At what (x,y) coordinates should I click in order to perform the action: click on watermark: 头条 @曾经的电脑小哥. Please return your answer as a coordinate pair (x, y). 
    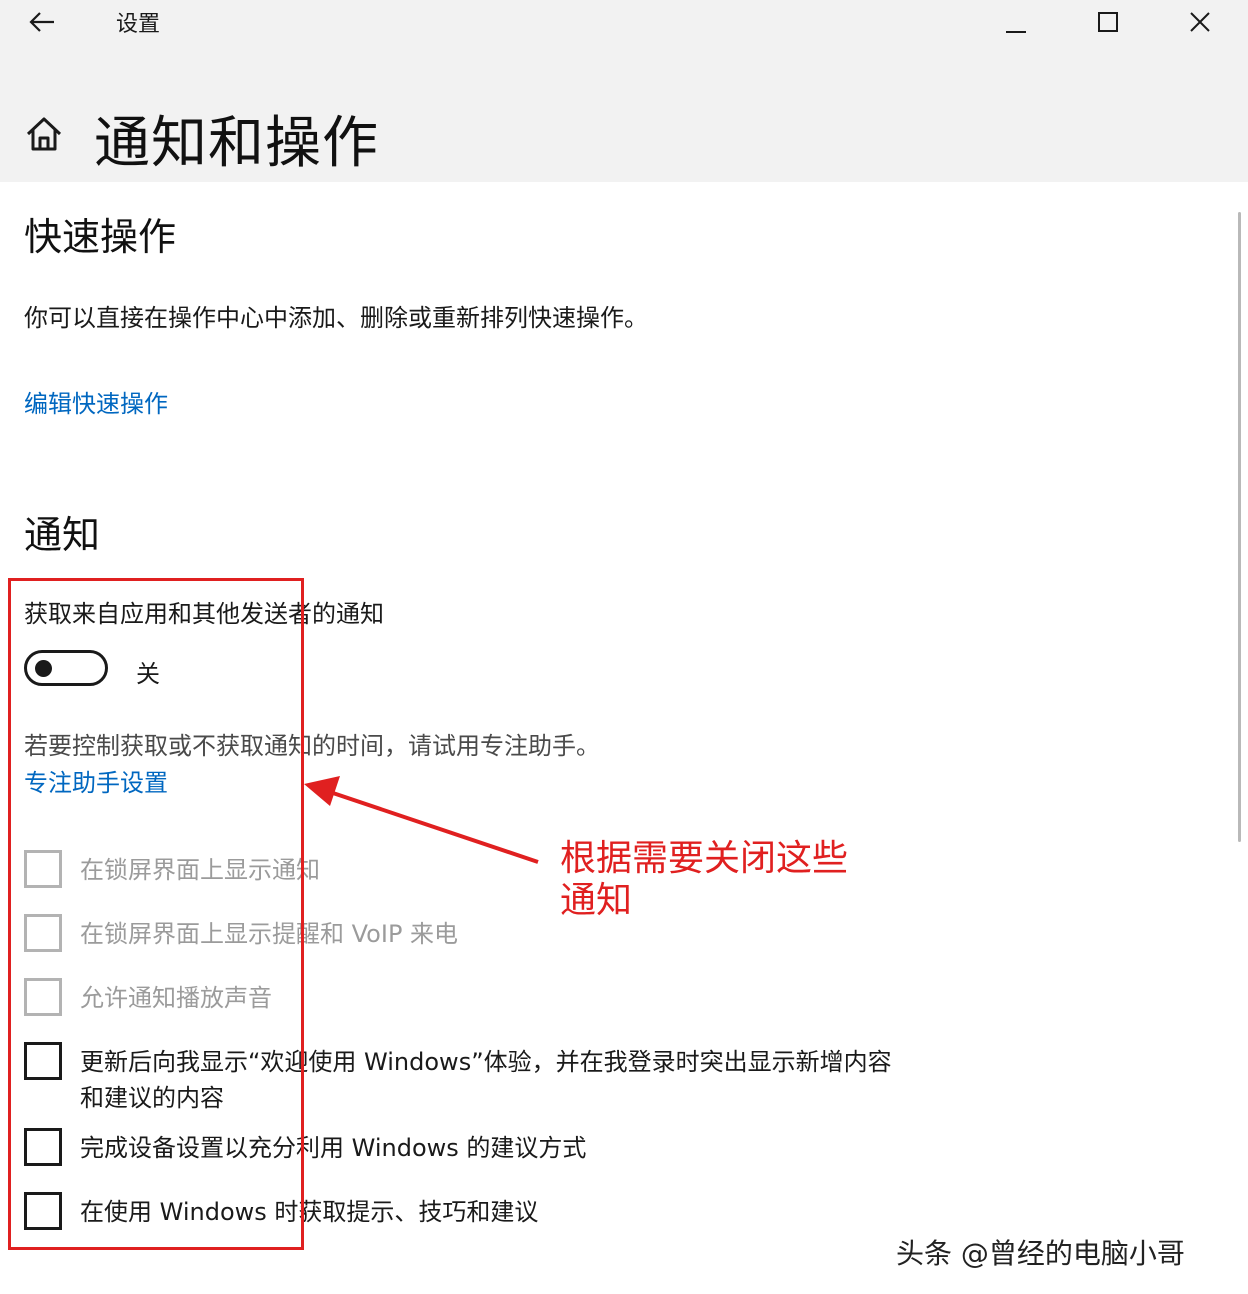
    Looking at the image, I should click on (1040, 1253).